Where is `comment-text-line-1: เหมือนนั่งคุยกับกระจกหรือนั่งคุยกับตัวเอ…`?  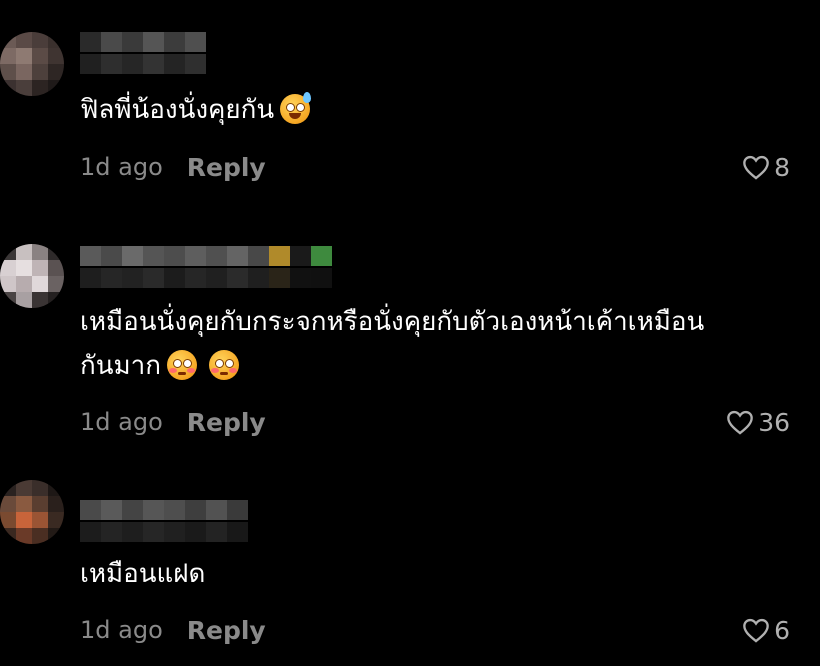 comment-text-line-1: เหมือนนั่งคุยกับกระจกหรือนั่งคุยกับตัวเอ… is located at coordinates (392, 322).